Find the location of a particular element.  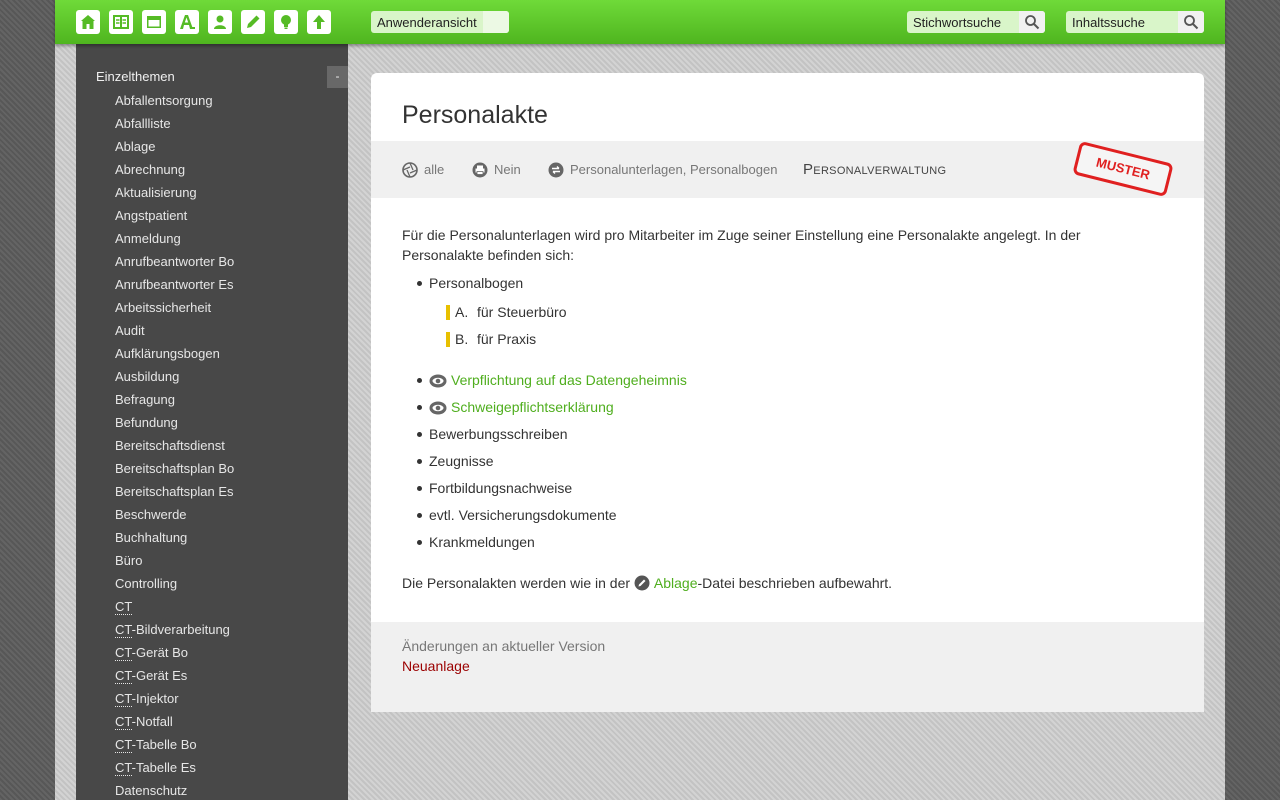

sidebar-item-label: Anrufbeantworter Es is located at coordinates (174, 284).